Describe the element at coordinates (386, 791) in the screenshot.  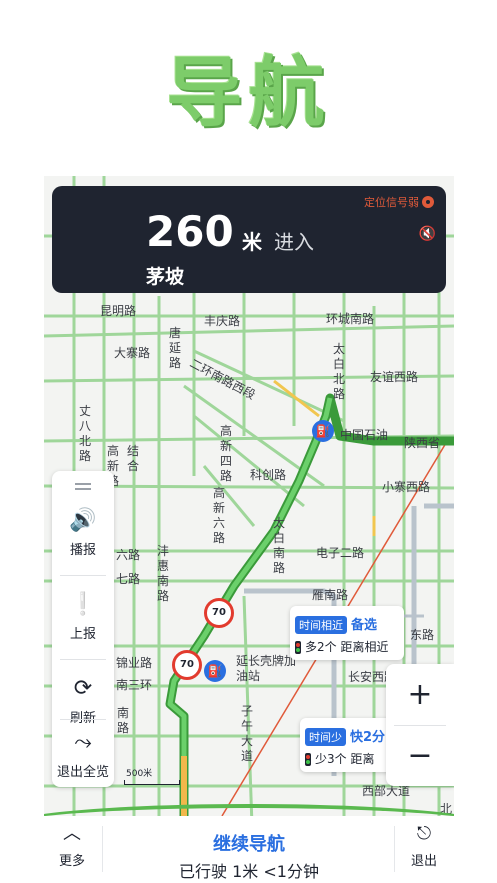
I see `road-label-xibu: 西部大道` at that location.